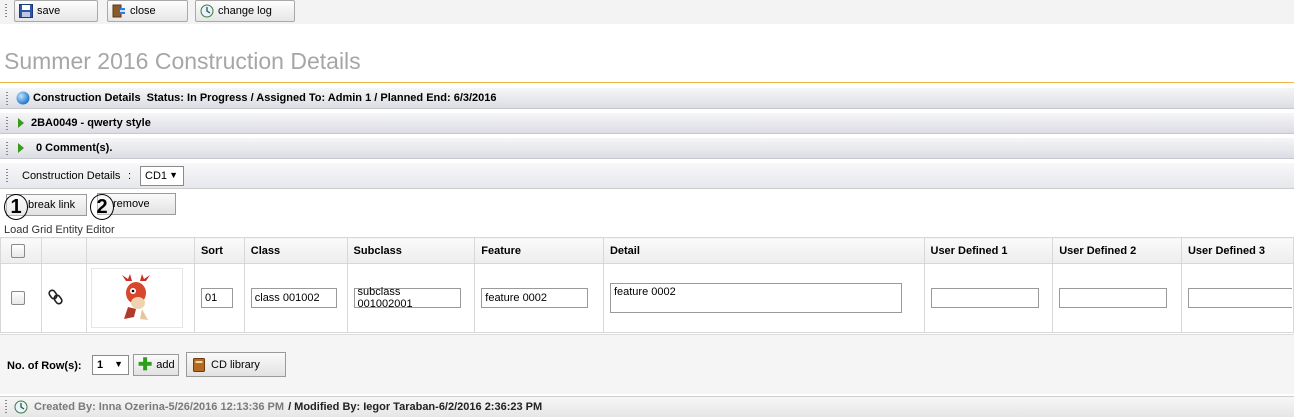 The height and width of the screenshot is (417, 1294). Describe the element at coordinates (165, 365) in the screenshot. I see `add-label: add` at that location.